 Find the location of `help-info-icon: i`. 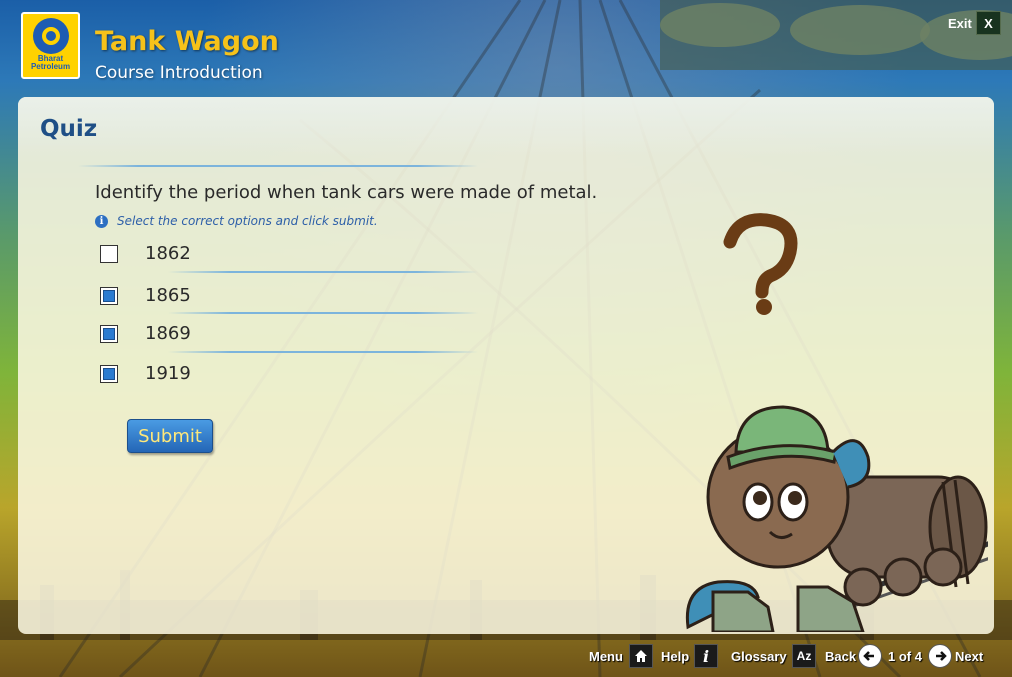

help-info-icon: i is located at coordinates (706, 656).